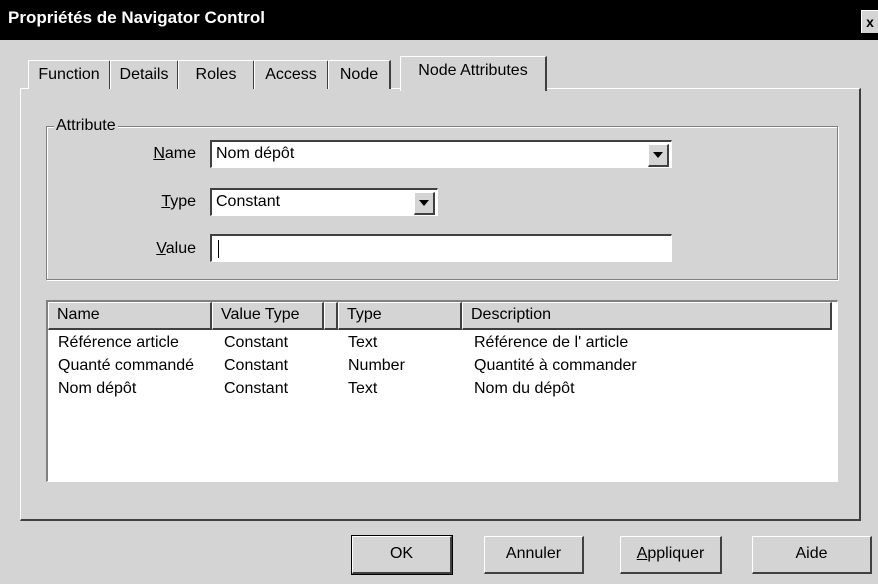 Image resolution: width=878 pixels, height=584 pixels. I want to click on column-header-type: Type, so click(400, 316).